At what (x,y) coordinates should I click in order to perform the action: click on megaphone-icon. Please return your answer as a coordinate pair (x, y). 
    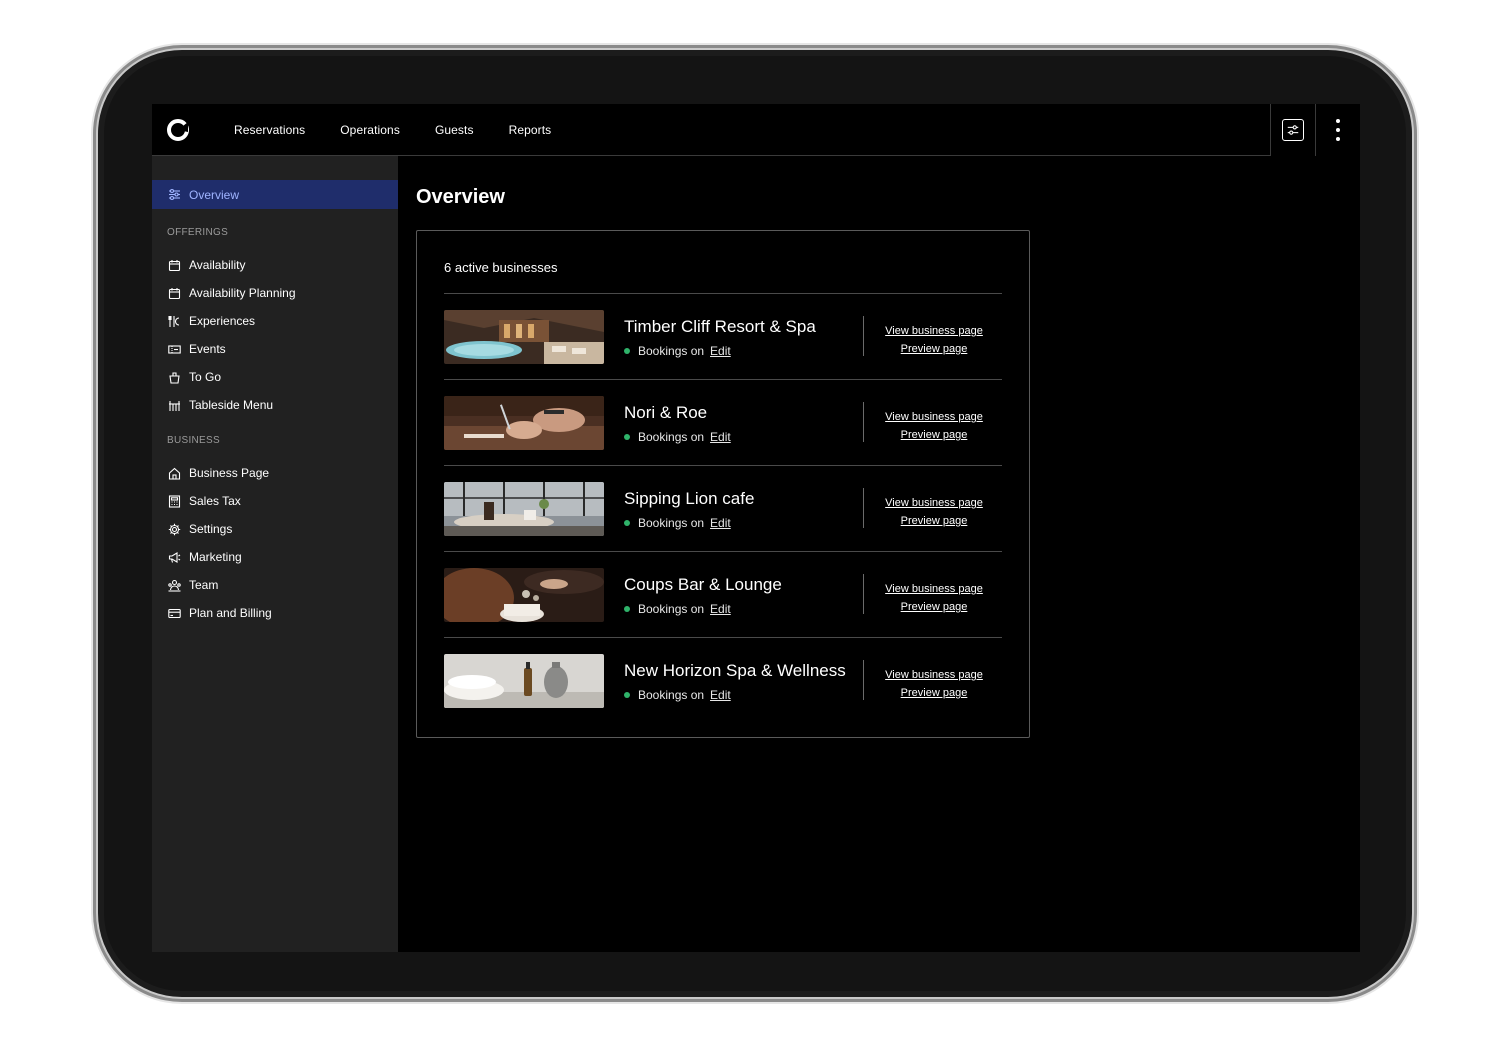
    Looking at the image, I should click on (174, 557).